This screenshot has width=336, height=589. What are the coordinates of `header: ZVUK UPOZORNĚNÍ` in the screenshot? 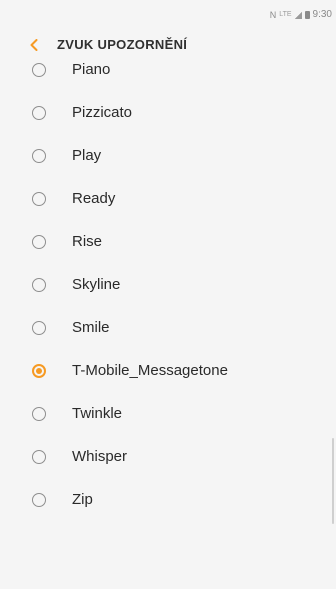 It's located at (168, 45).